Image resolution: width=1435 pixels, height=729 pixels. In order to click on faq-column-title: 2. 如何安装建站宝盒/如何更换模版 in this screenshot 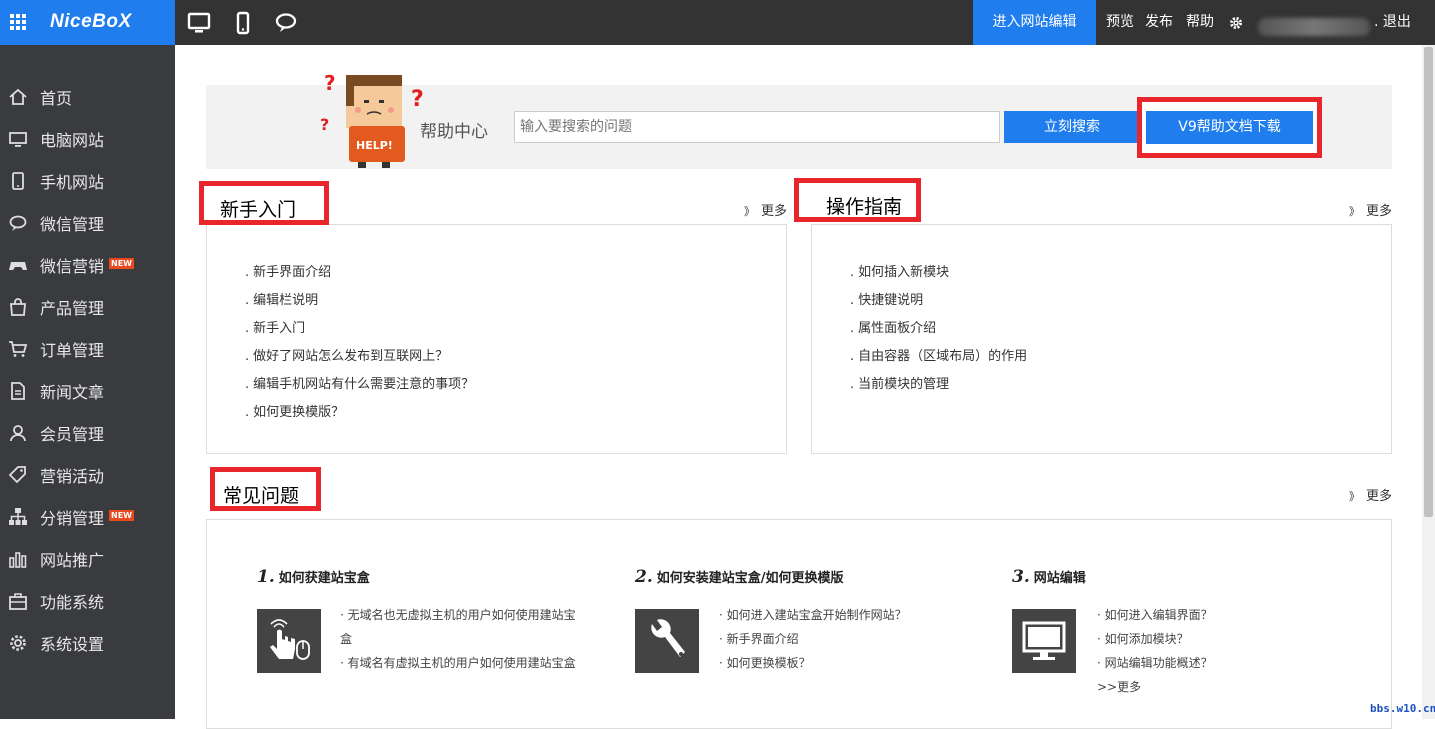, I will do `click(739, 577)`.